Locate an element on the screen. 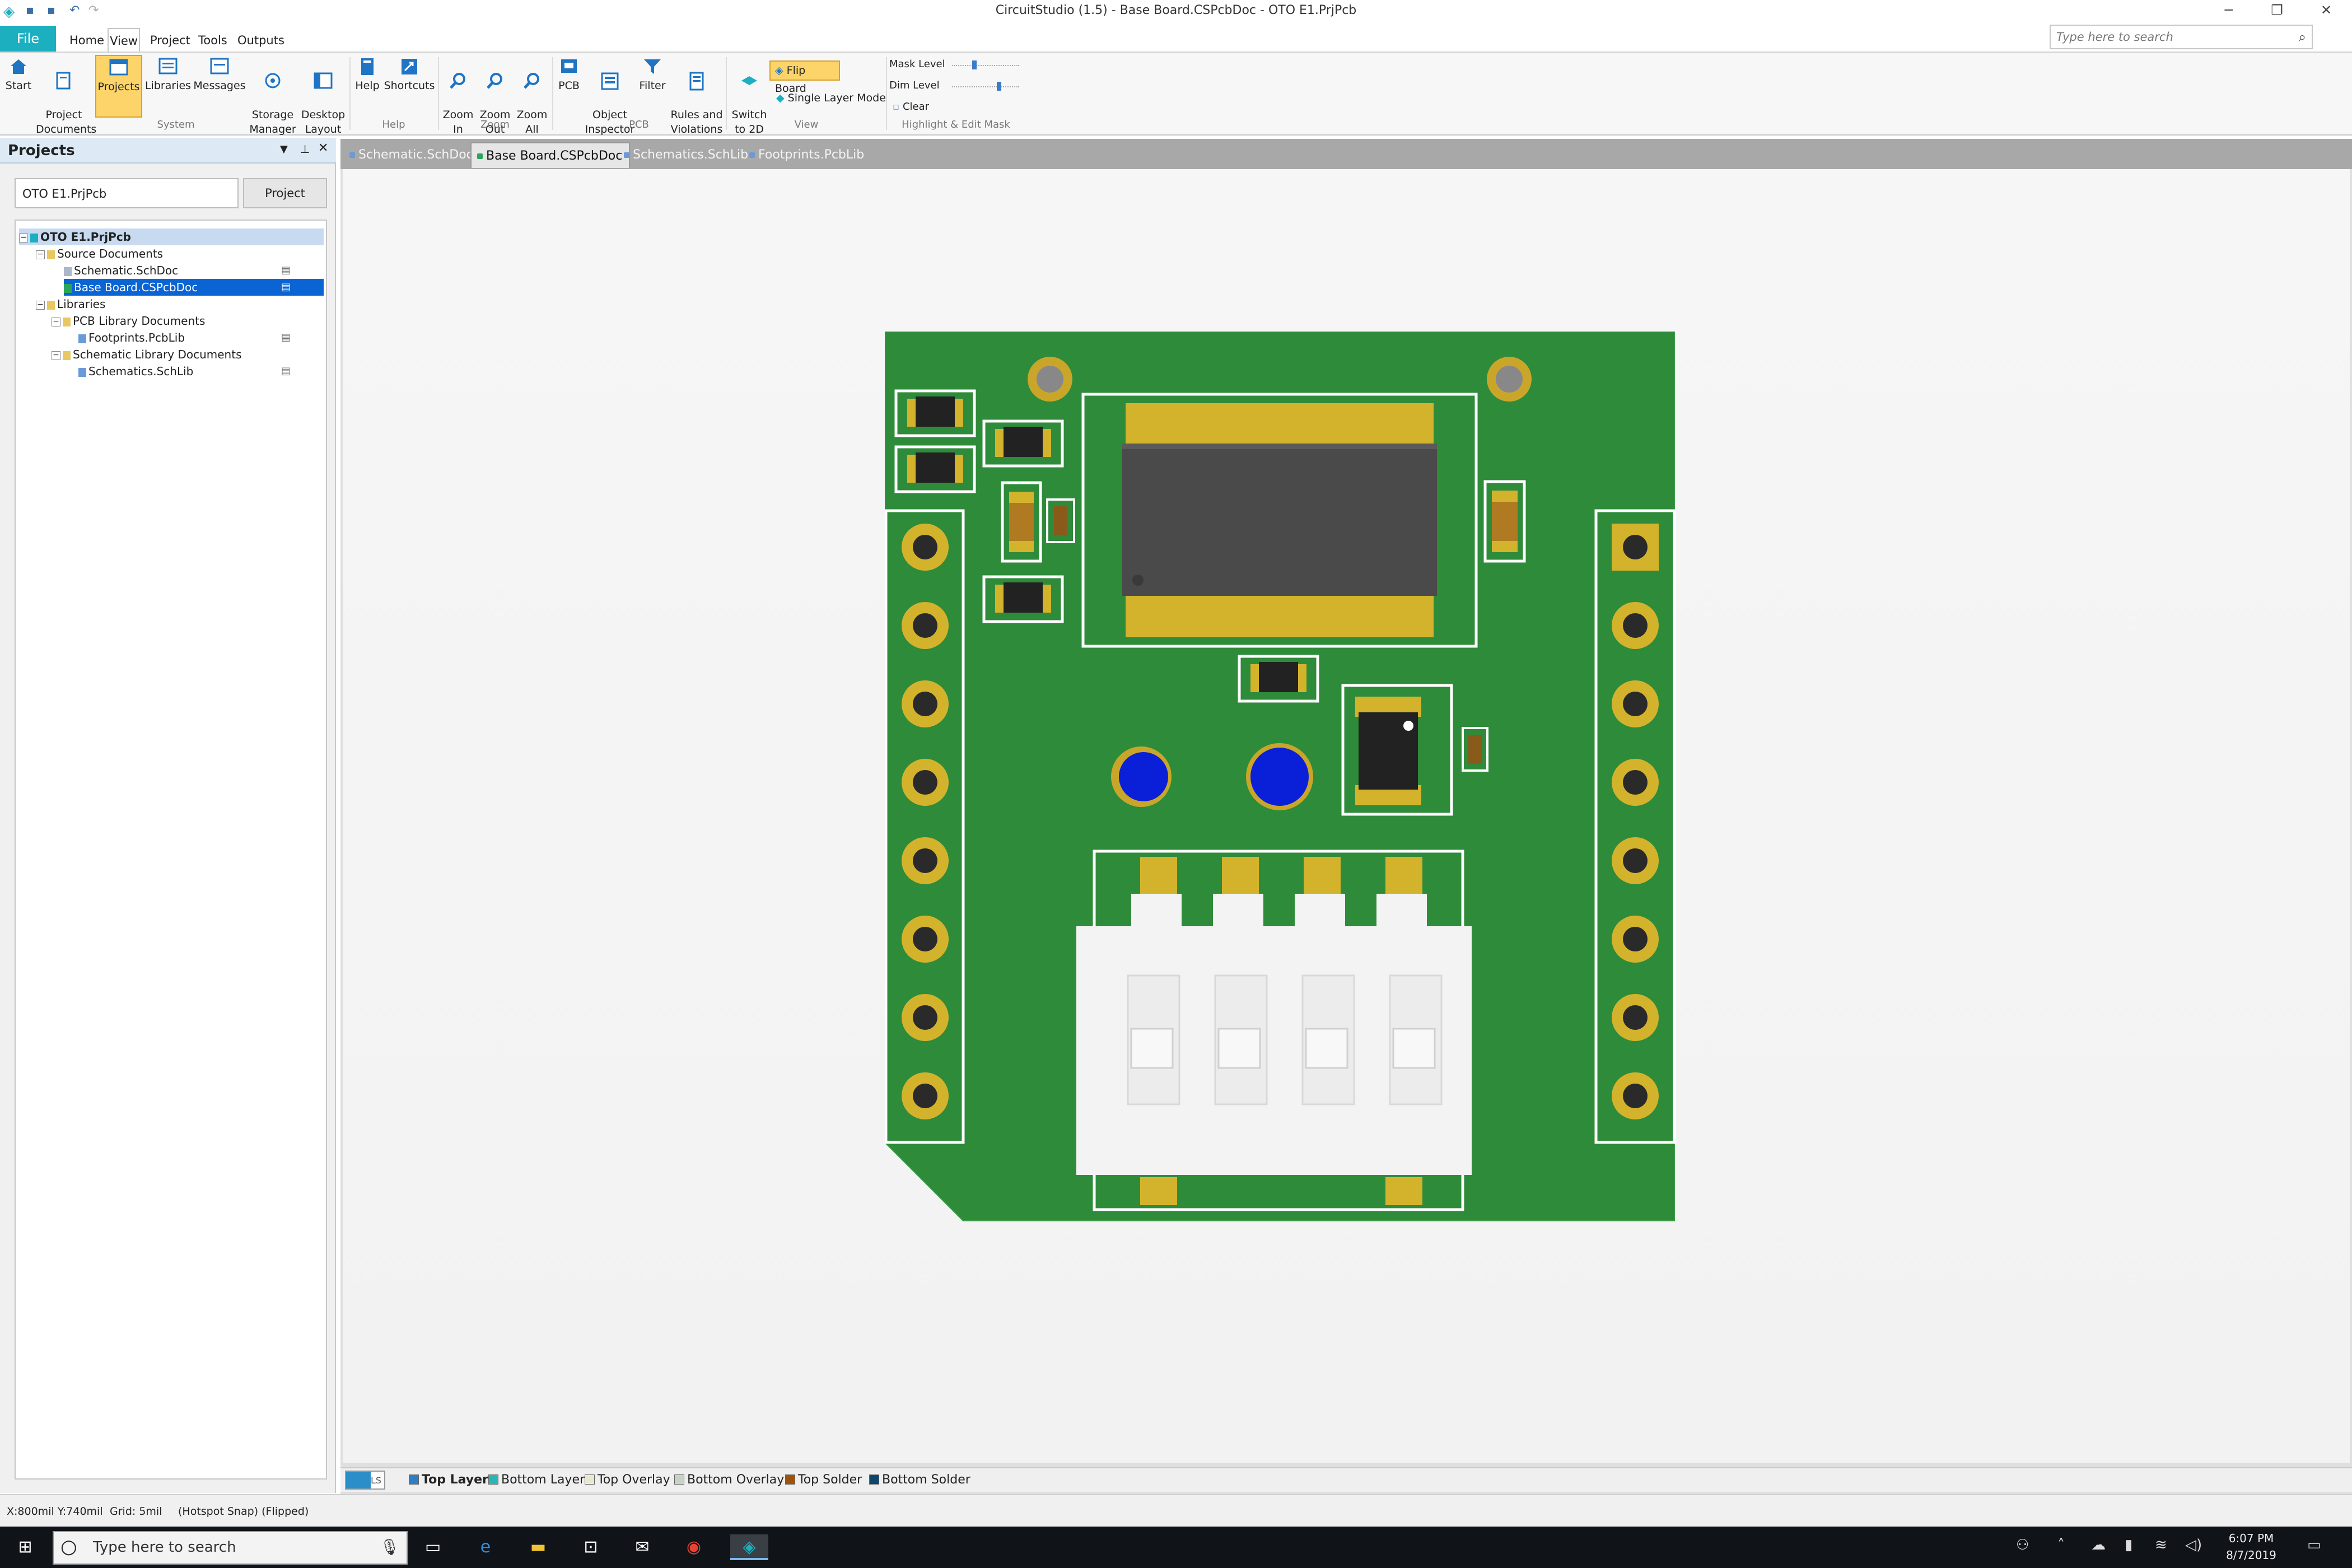 Image resolution: width=2352 pixels, height=1568 pixels. projects-button: Projects is located at coordinates (119, 87).